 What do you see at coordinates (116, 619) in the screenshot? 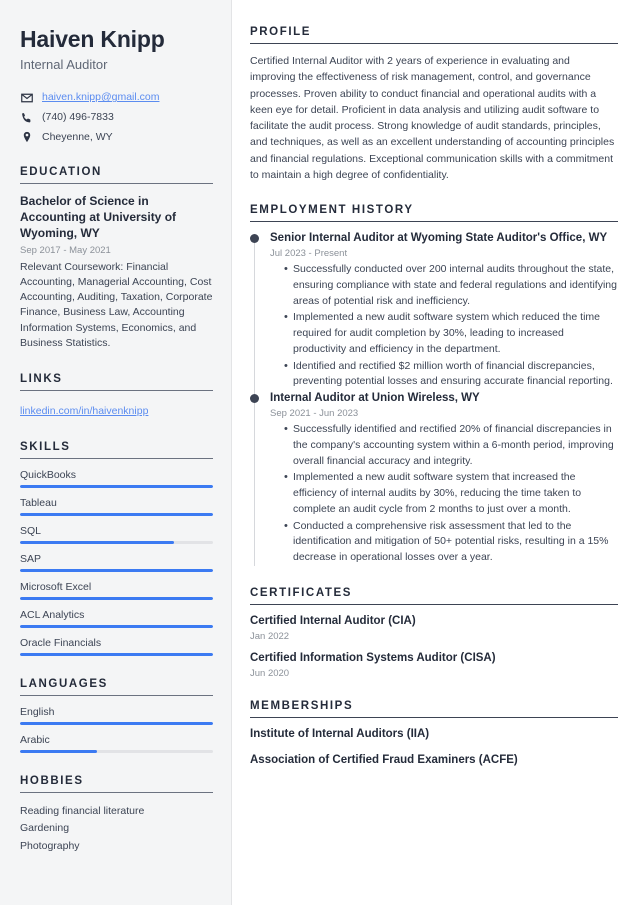
I see `skill-item: ACL Analytics` at bounding box center [116, 619].